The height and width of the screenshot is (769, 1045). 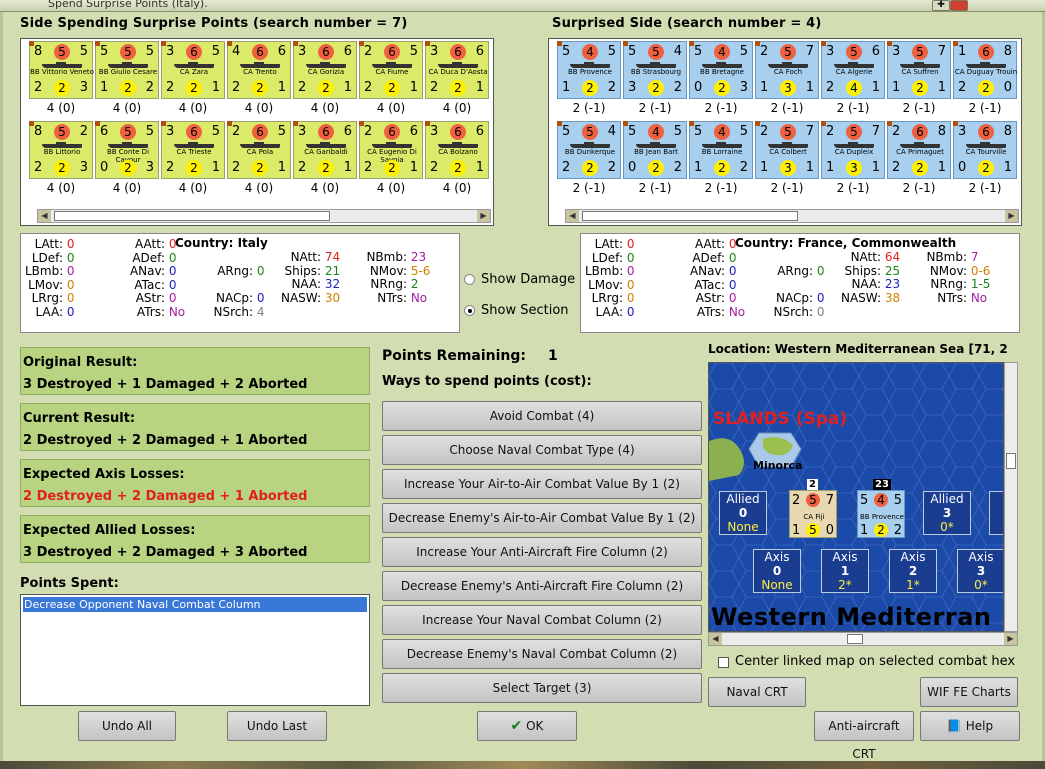 What do you see at coordinates (542, 450) in the screenshot?
I see `choose-naval-combat-type-button: Choose Naval Combat Type (4)` at bounding box center [542, 450].